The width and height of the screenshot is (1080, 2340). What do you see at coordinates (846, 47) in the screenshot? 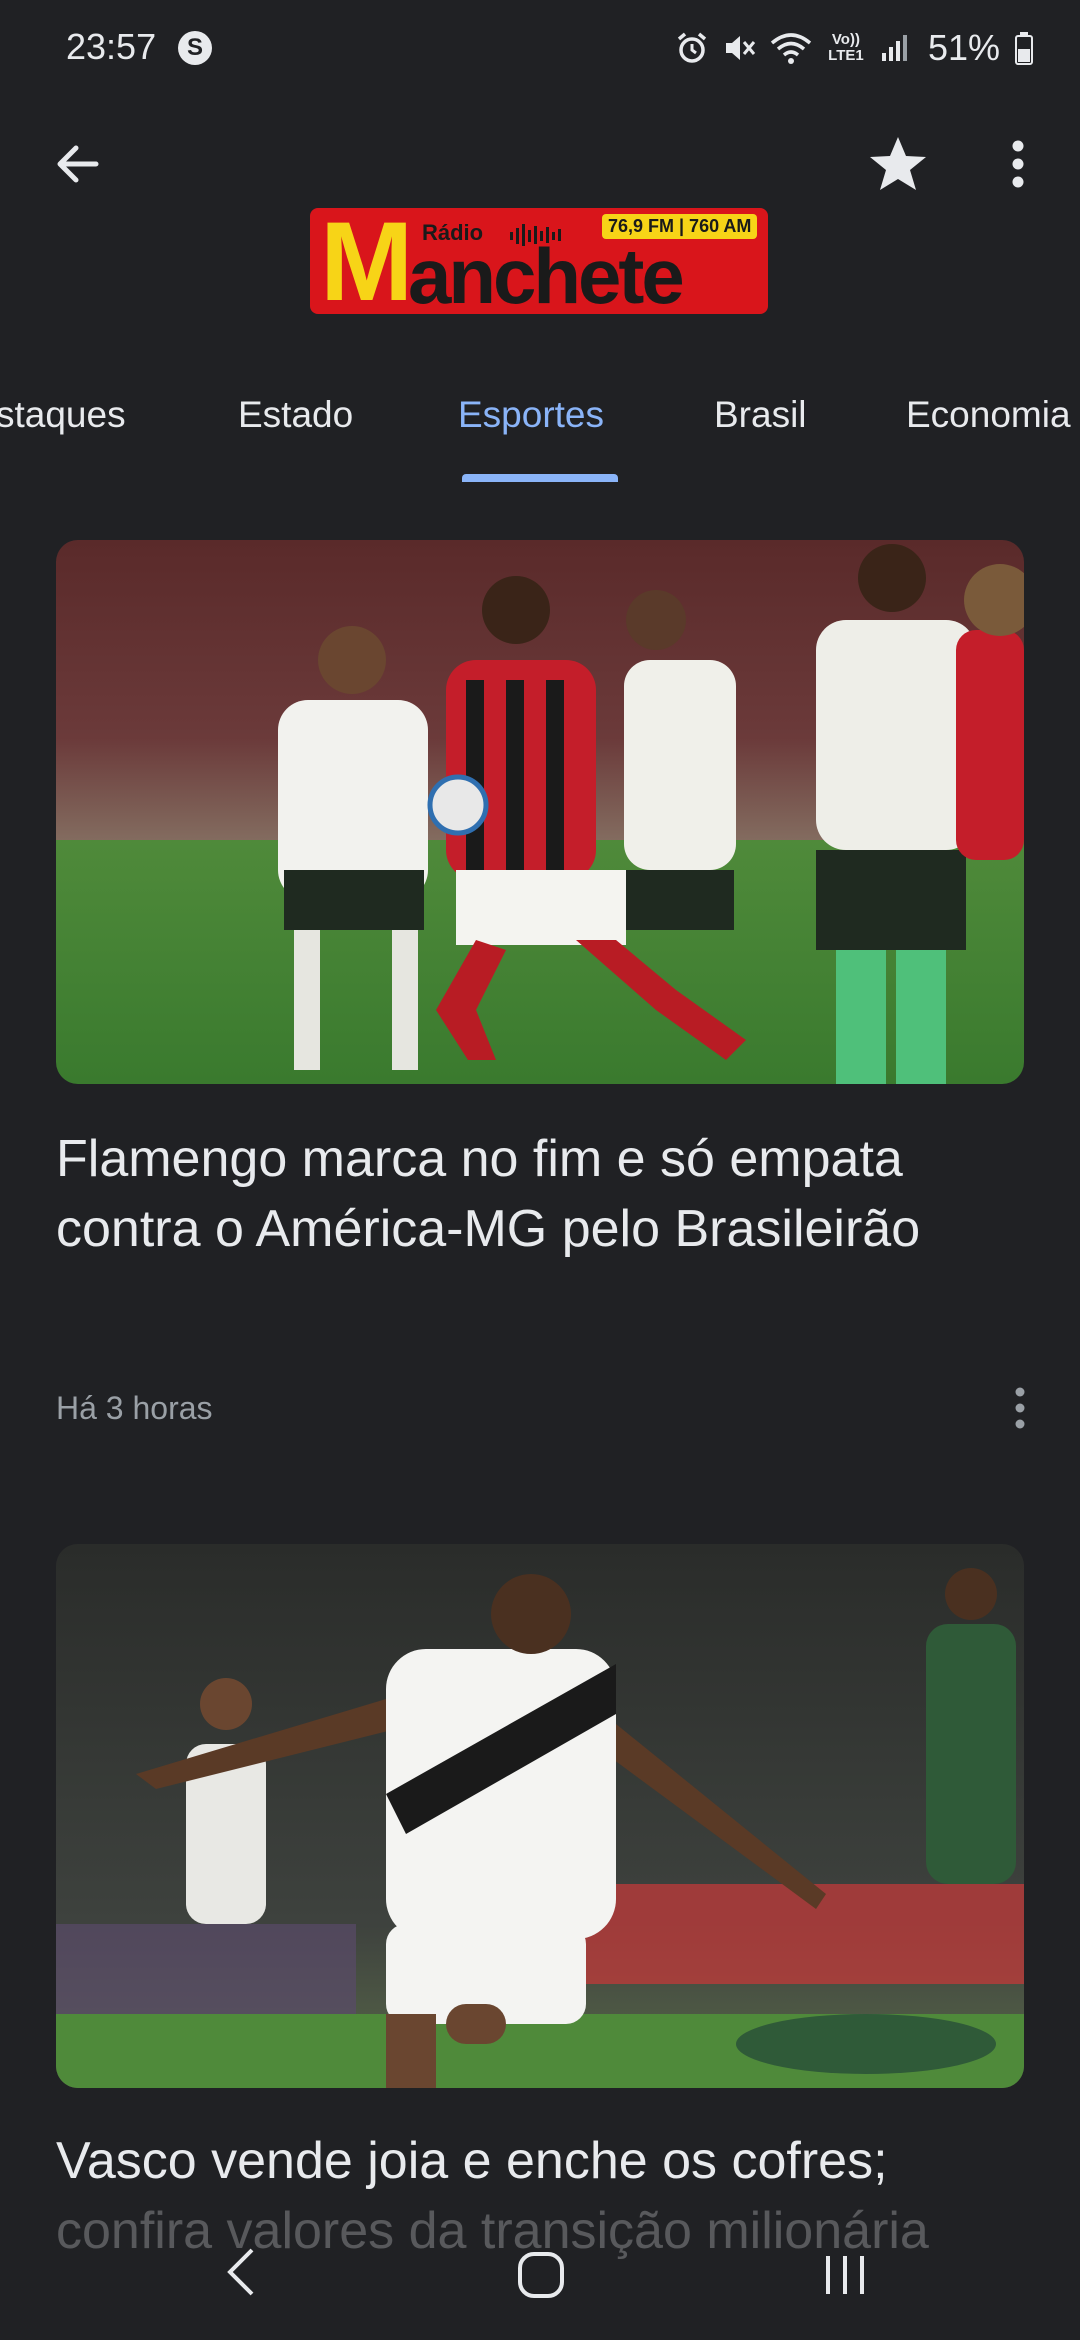
I see `volte-icon: Vo)) LTE1` at bounding box center [846, 47].